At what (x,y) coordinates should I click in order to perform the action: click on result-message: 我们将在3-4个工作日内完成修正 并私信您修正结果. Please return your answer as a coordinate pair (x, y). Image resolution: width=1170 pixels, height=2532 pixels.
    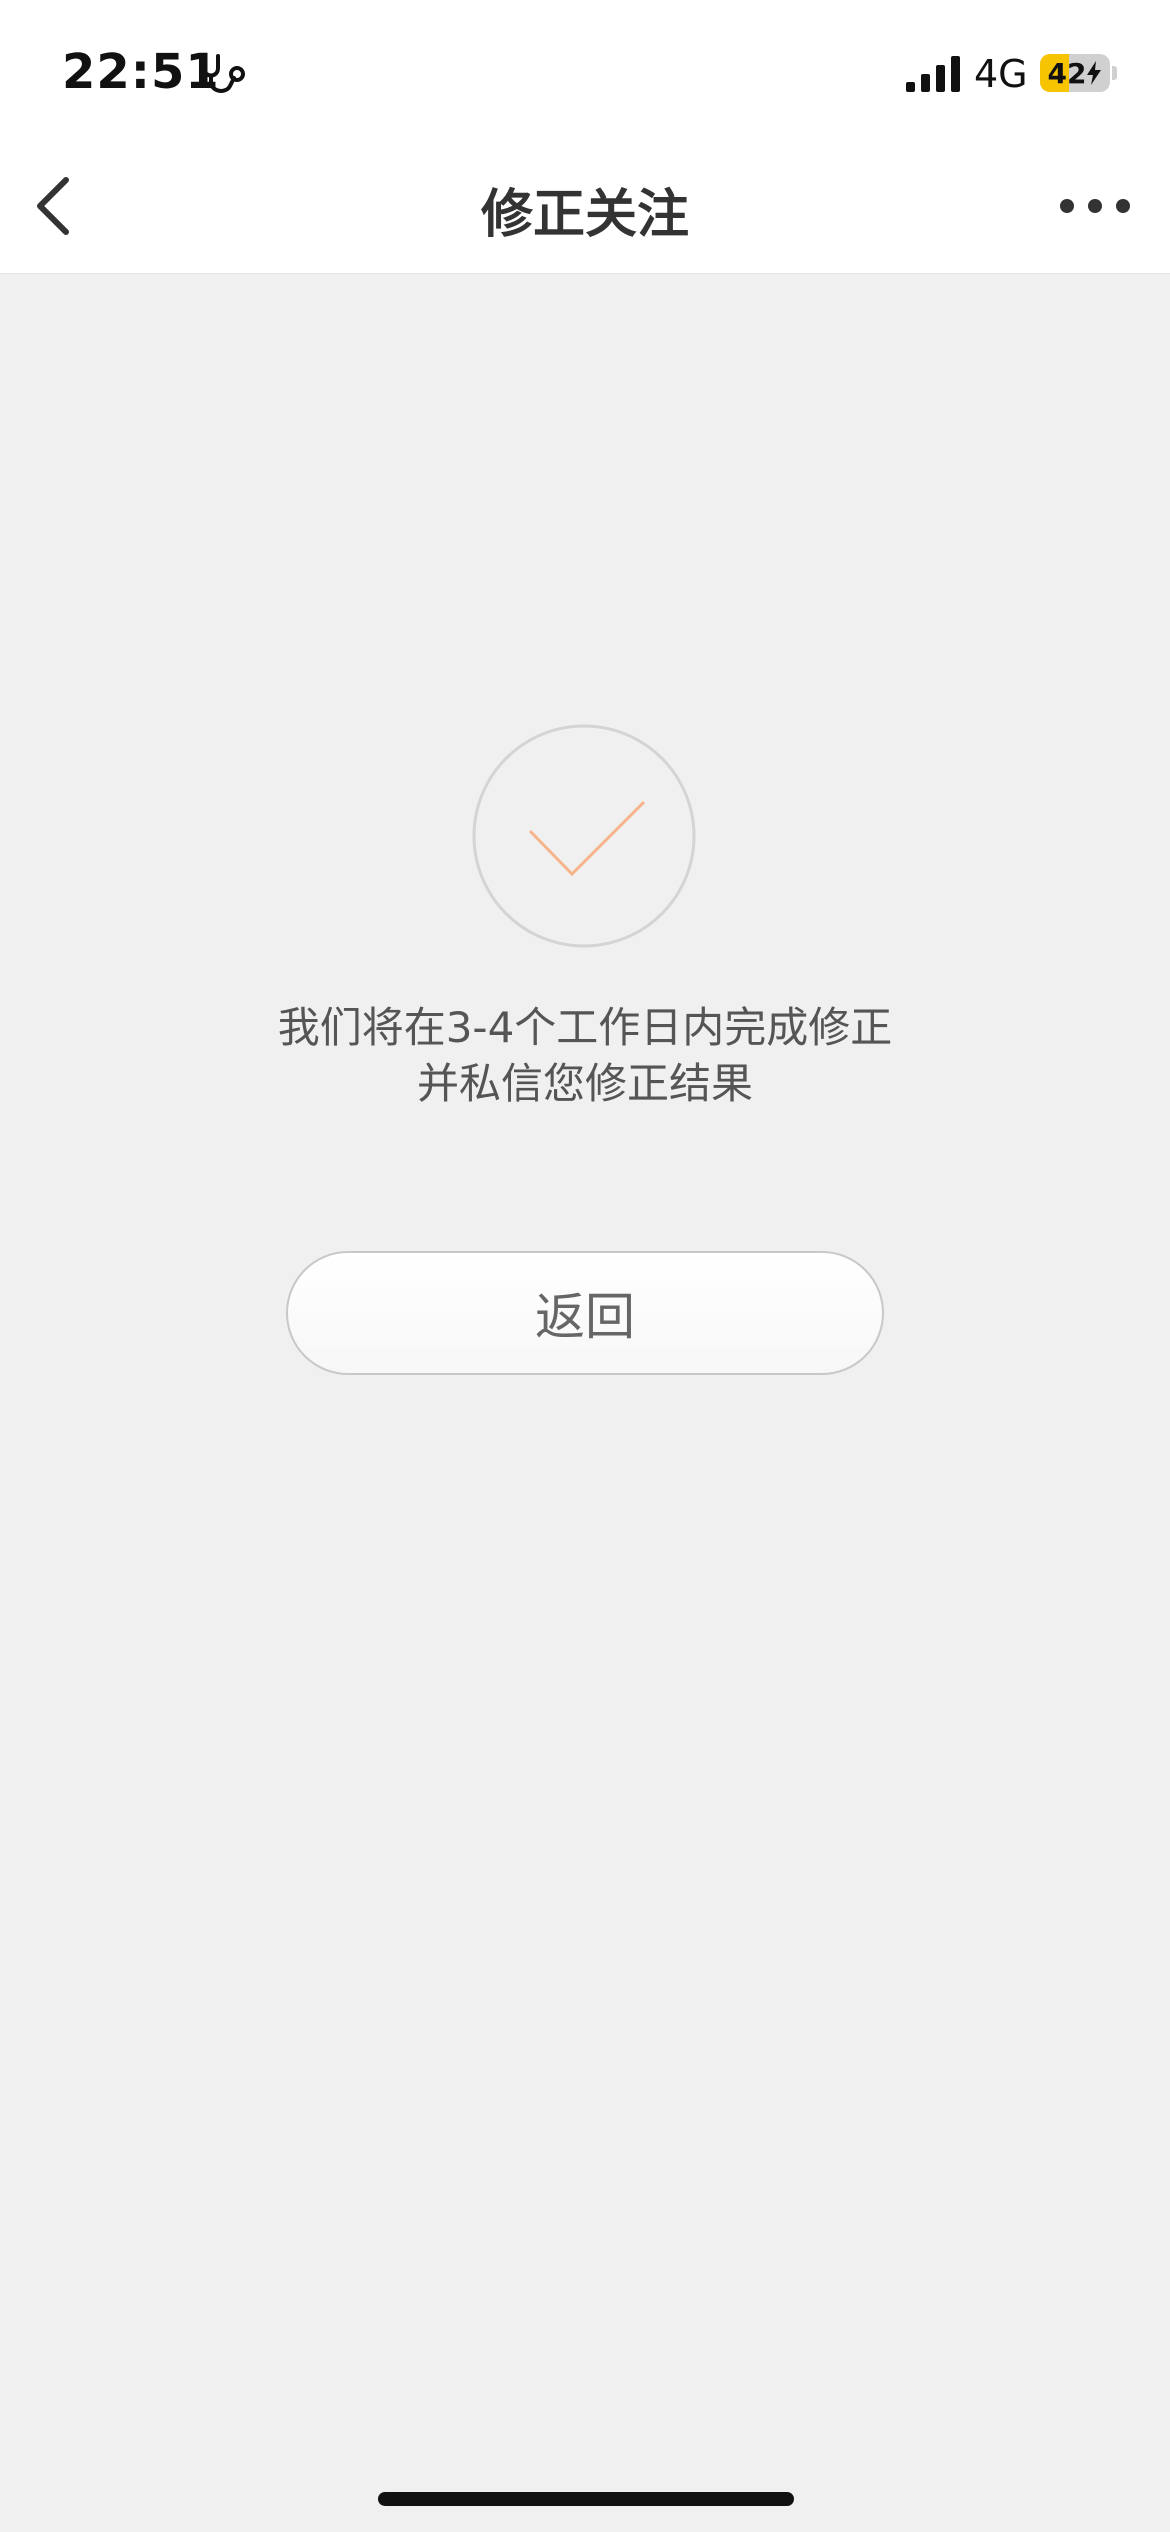
    Looking at the image, I should click on (585, 1056).